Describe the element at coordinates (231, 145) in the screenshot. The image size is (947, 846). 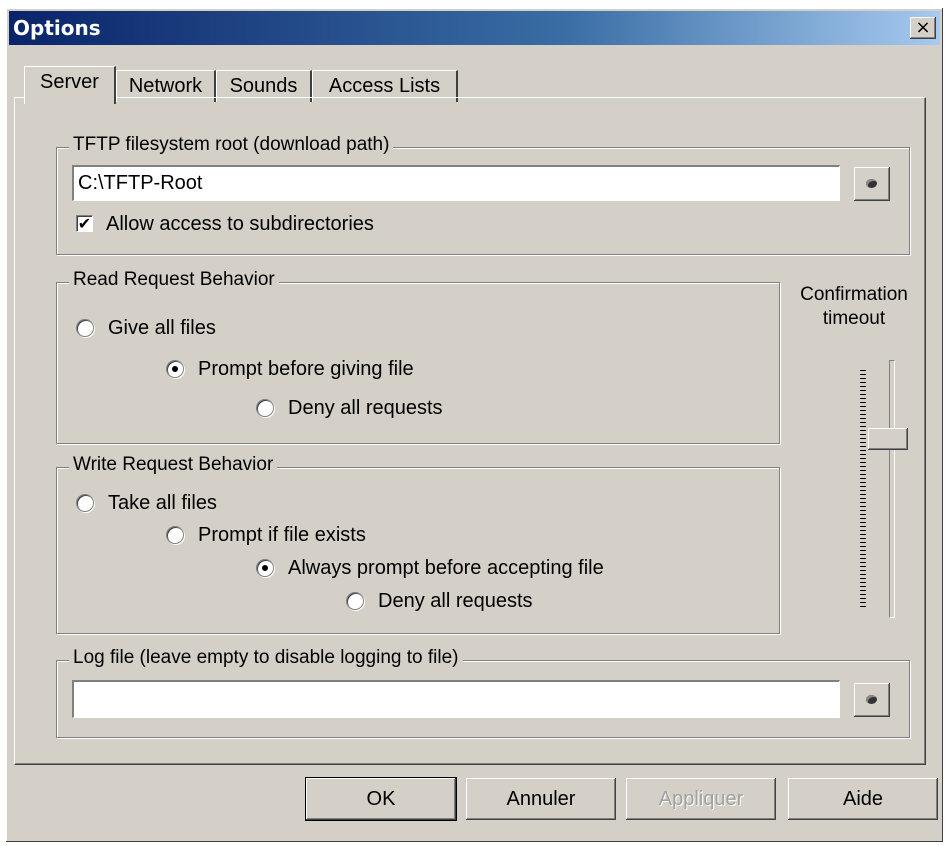
I see `tftp-root-legend: TFTP filesystem root (download path)` at that location.